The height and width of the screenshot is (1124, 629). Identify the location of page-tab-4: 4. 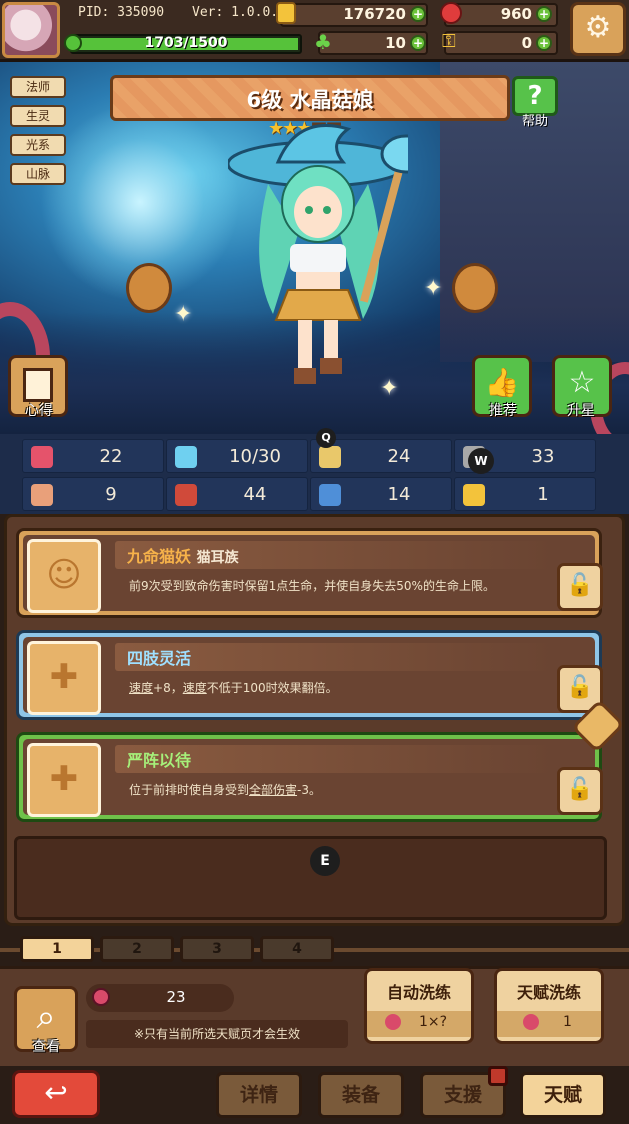
(297, 949).